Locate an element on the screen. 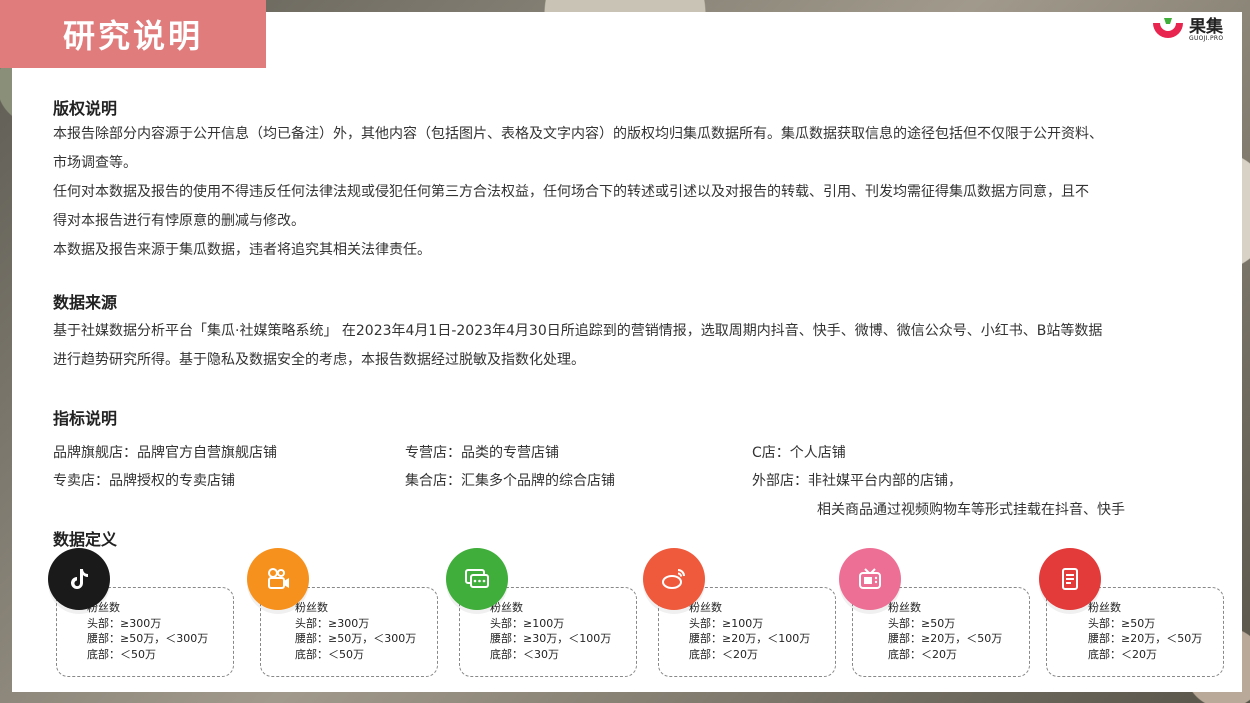  logo-text-cn: 果集 is located at coordinates (1206, 26).